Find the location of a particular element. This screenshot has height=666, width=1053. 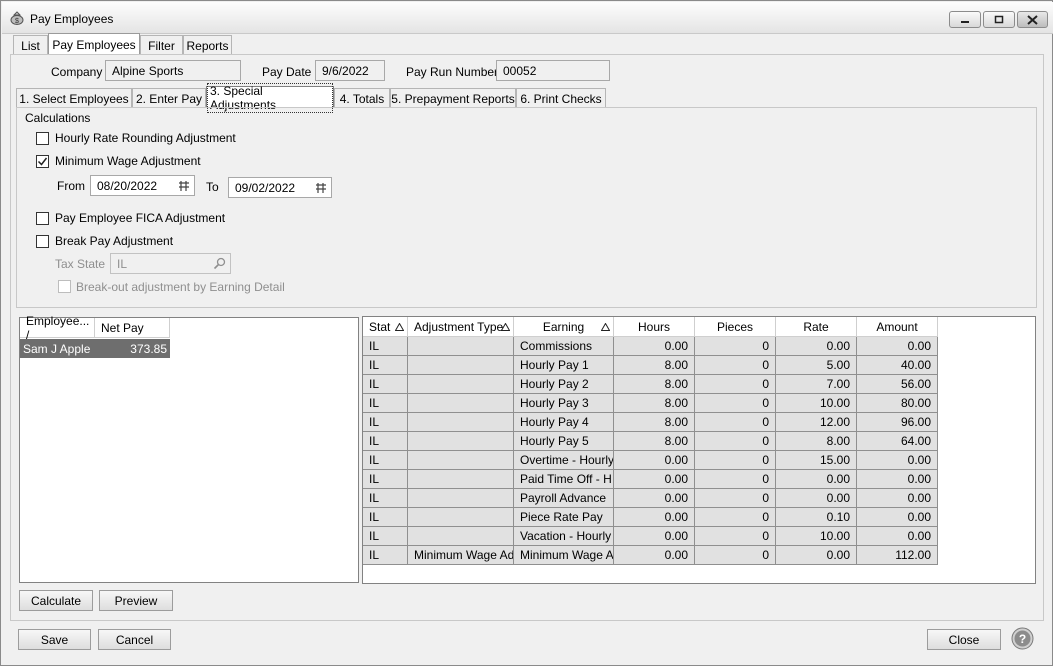

earning-cell: Hourly Pay 1 is located at coordinates (564, 365).